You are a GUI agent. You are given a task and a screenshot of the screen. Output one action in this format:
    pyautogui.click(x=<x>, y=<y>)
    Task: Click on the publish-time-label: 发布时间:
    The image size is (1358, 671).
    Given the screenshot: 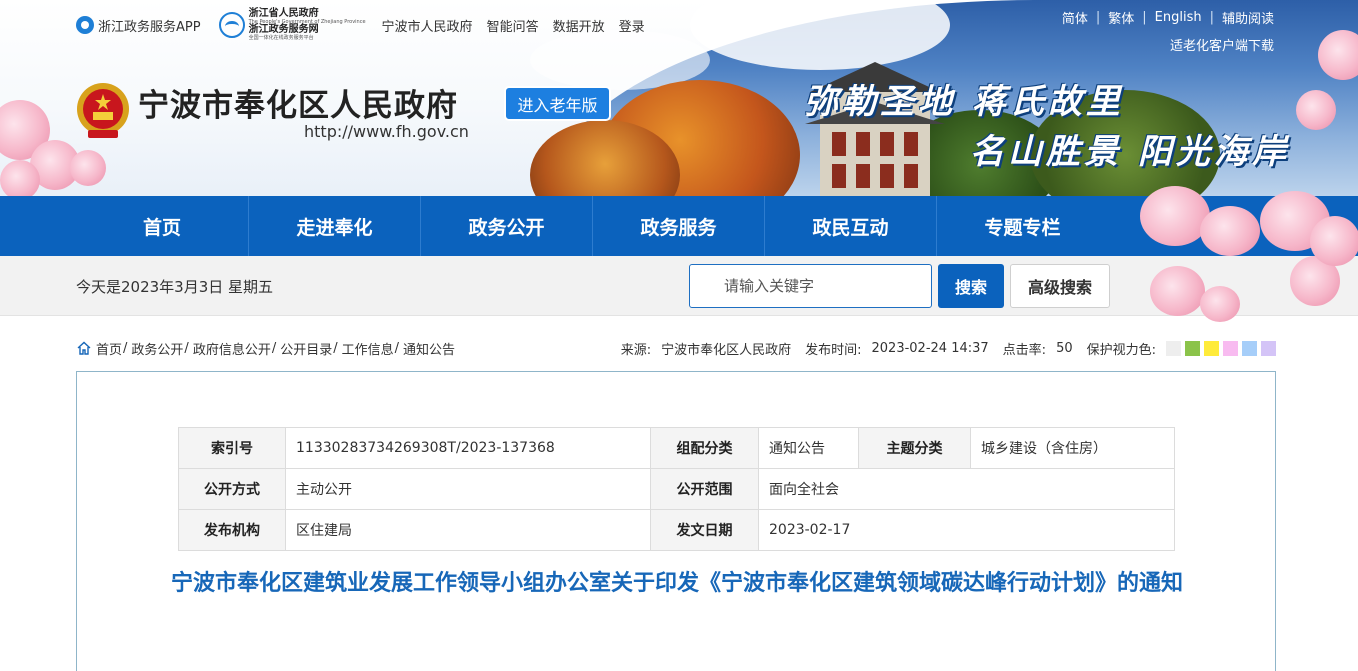 What is the action you would take?
    pyautogui.click(x=833, y=350)
    